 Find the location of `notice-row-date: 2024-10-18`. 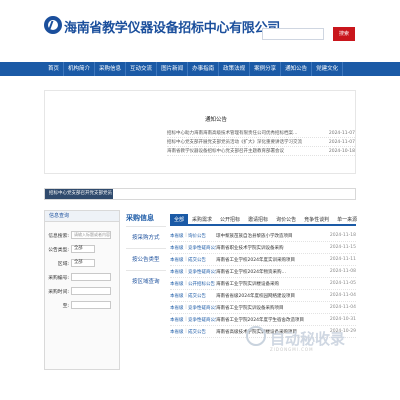

notice-row-date: 2024-10-18 is located at coordinates (341, 151).